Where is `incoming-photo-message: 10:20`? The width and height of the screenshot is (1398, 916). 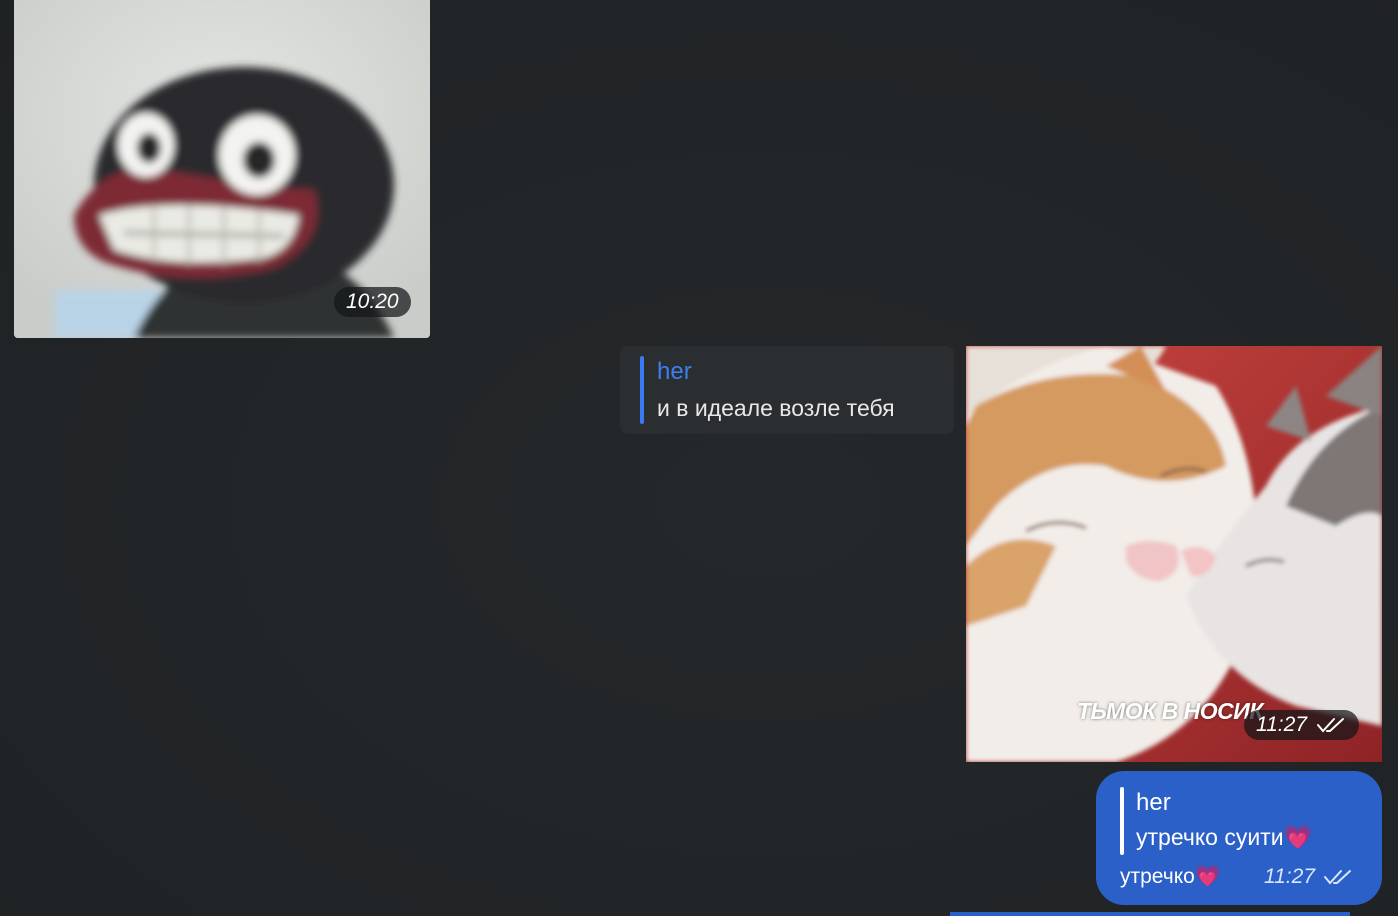
incoming-photo-message: 10:20 is located at coordinates (222, 169).